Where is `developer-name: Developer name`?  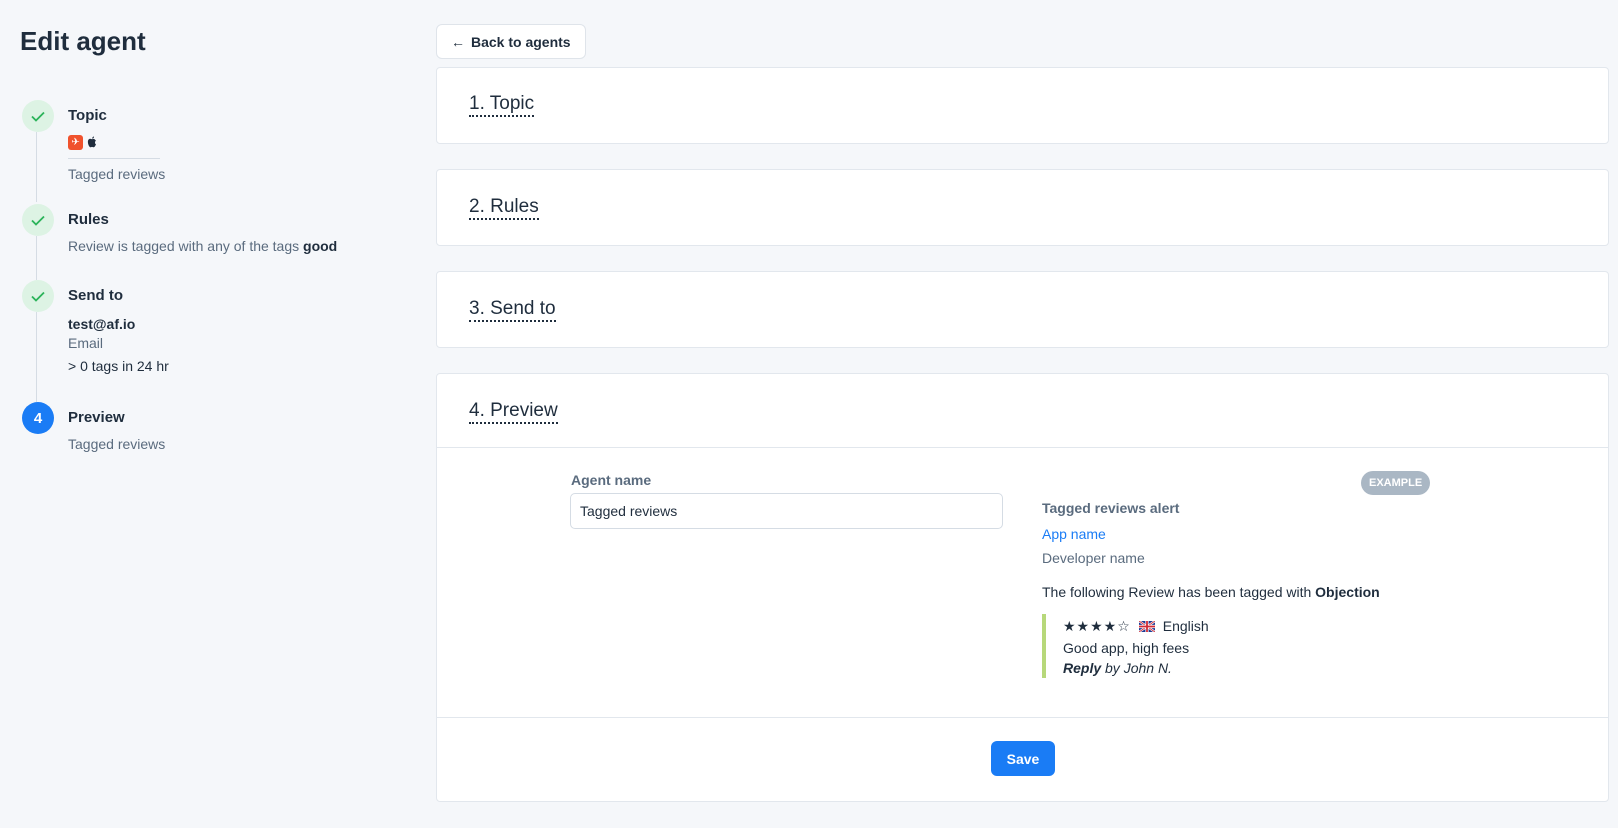 developer-name: Developer name is located at coordinates (1093, 558).